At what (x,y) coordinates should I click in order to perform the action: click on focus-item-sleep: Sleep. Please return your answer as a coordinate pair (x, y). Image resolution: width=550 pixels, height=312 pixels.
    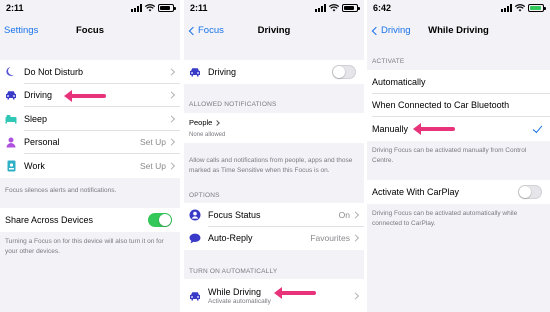
    Looking at the image, I should click on (90, 119).